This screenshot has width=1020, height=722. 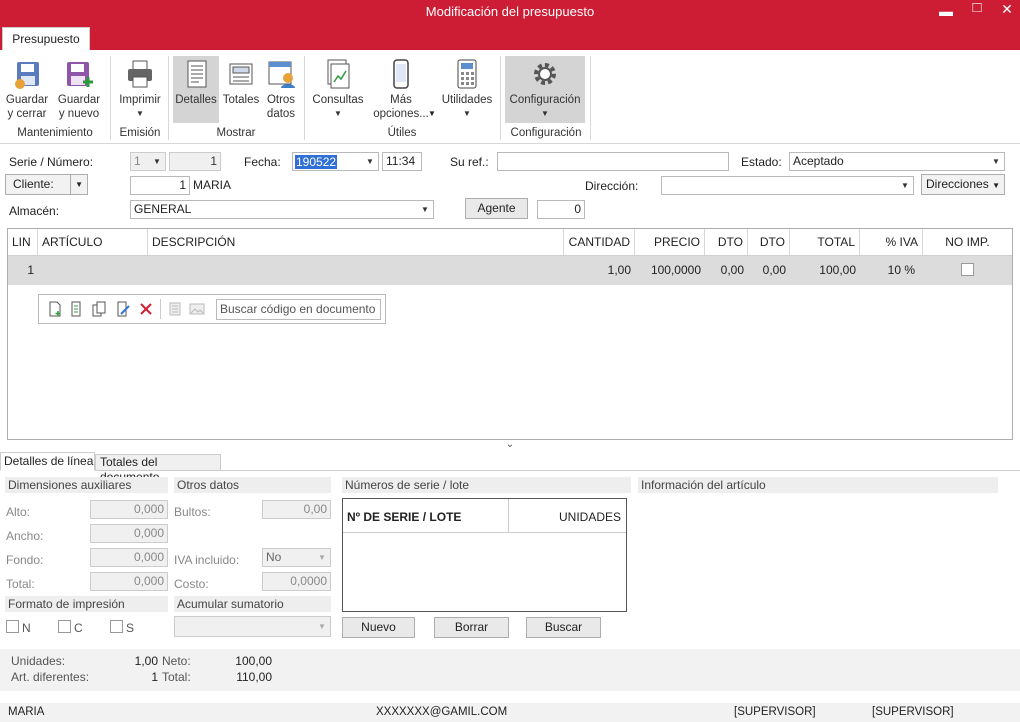 What do you see at coordinates (510, 11) in the screenshot?
I see `window-title: Modificación del presupuesto` at bounding box center [510, 11].